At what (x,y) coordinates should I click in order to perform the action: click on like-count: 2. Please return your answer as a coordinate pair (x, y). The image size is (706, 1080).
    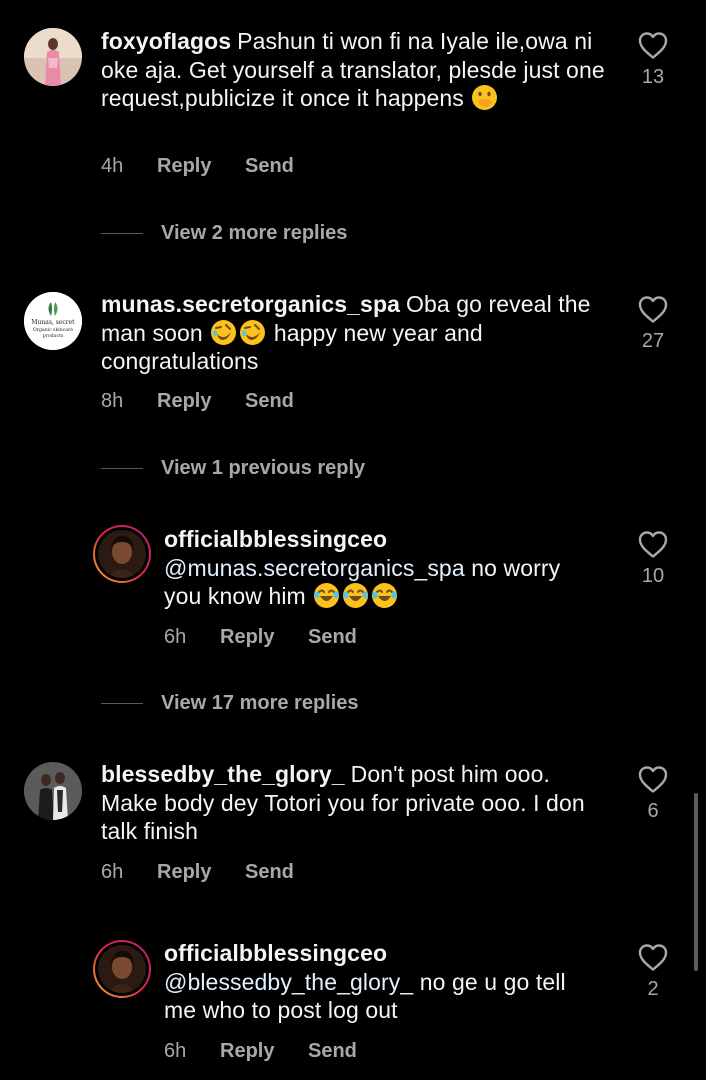
    Looking at the image, I should click on (653, 989).